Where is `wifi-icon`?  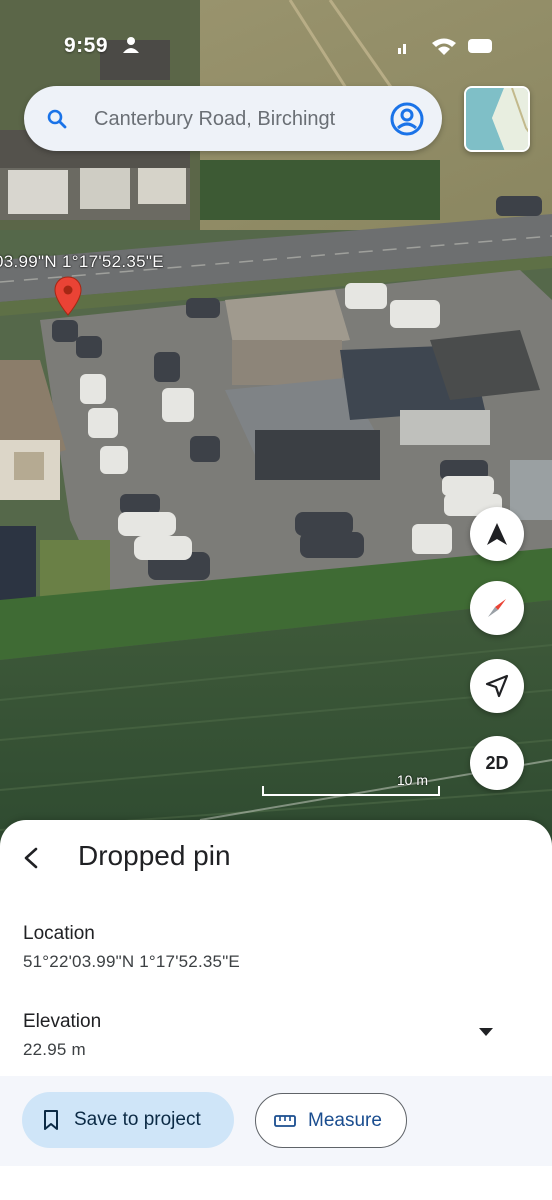 wifi-icon is located at coordinates (444, 42).